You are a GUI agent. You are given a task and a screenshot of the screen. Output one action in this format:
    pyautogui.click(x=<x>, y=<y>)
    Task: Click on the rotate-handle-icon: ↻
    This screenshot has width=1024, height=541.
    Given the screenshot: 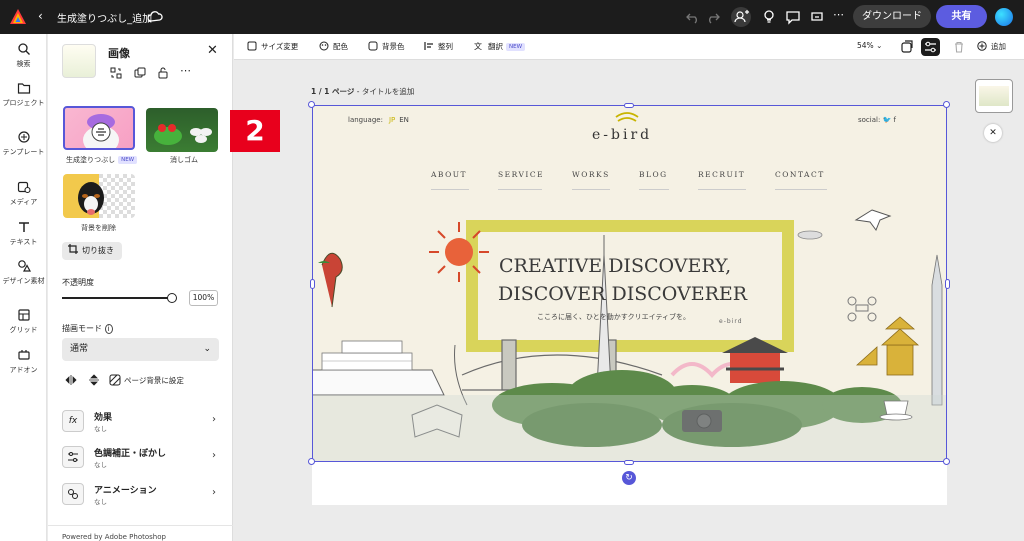 What is the action you would take?
    pyautogui.click(x=629, y=478)
    